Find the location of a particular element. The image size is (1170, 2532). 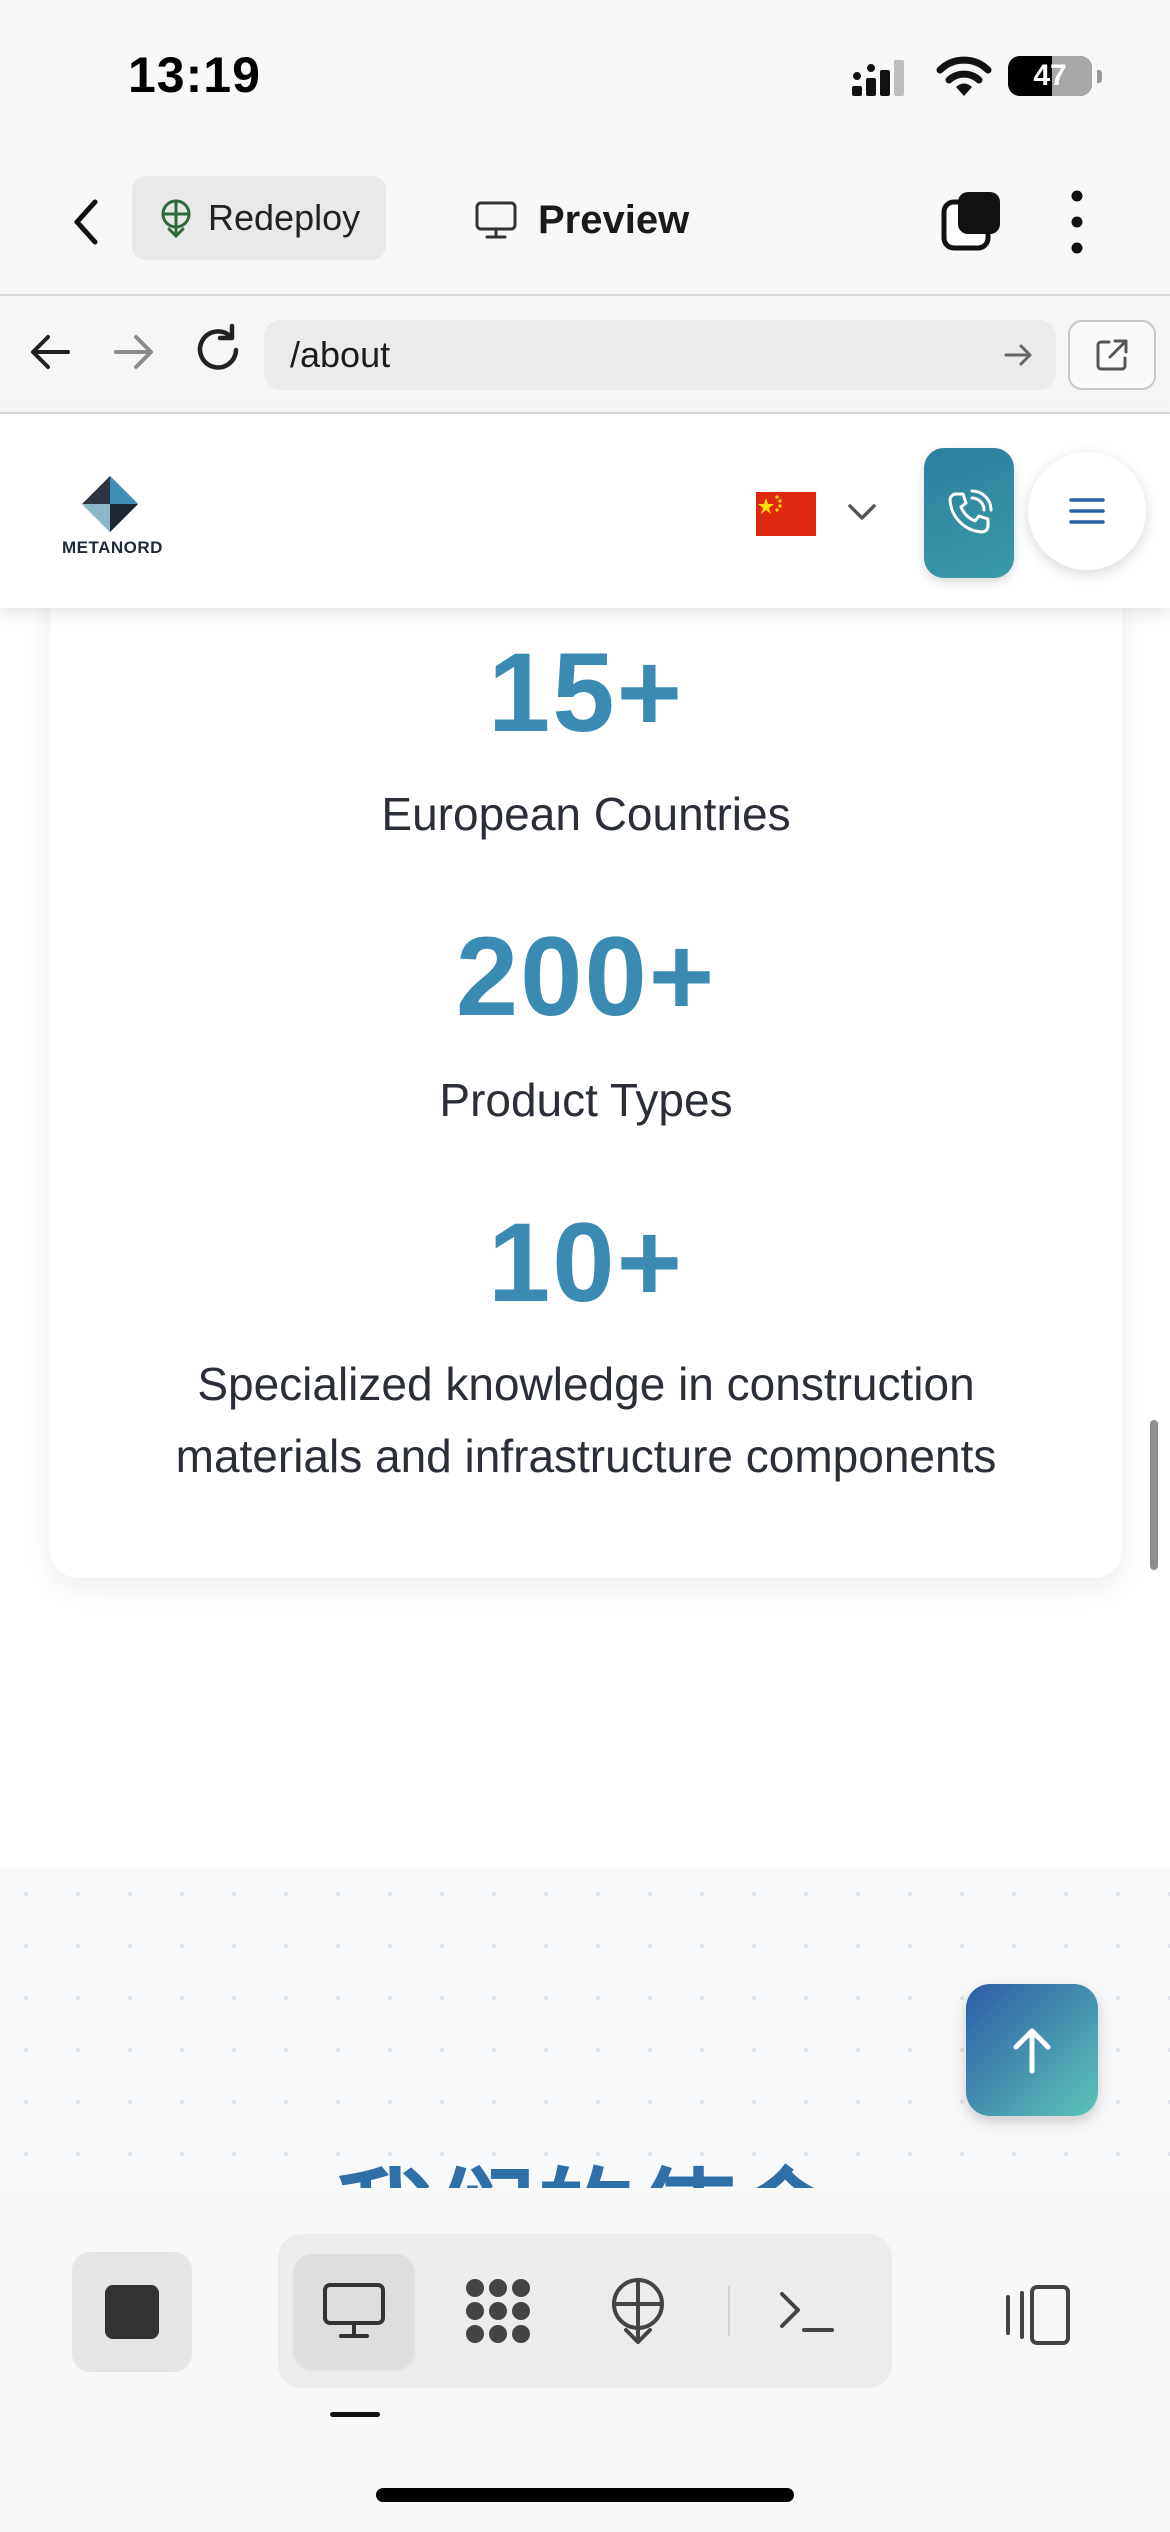

browser-url-bar: /about is located at coordinates (585, 355).